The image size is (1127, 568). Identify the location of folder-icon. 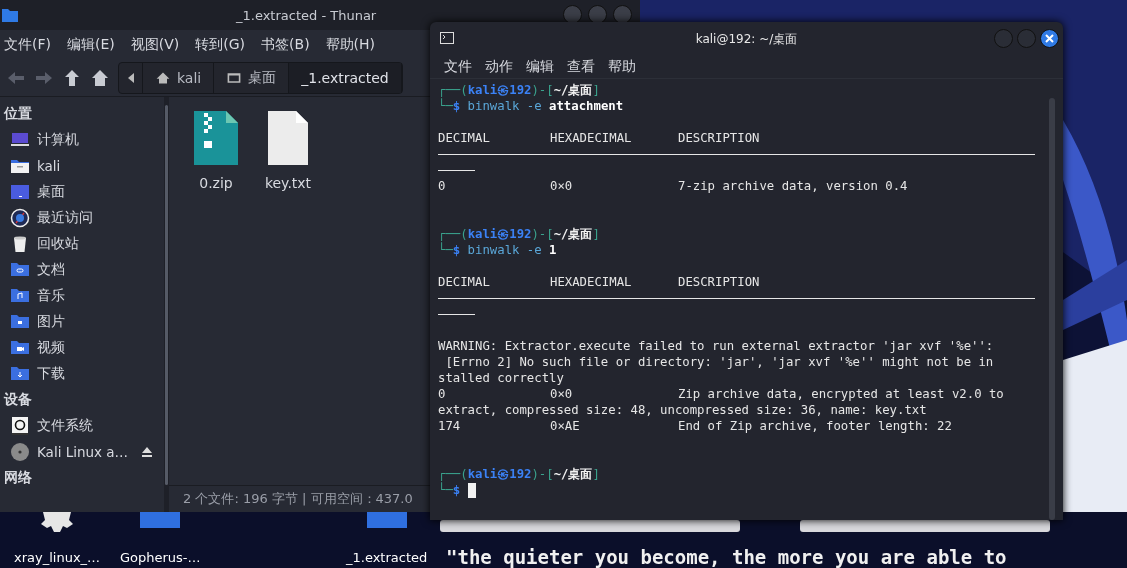
(10, 15).